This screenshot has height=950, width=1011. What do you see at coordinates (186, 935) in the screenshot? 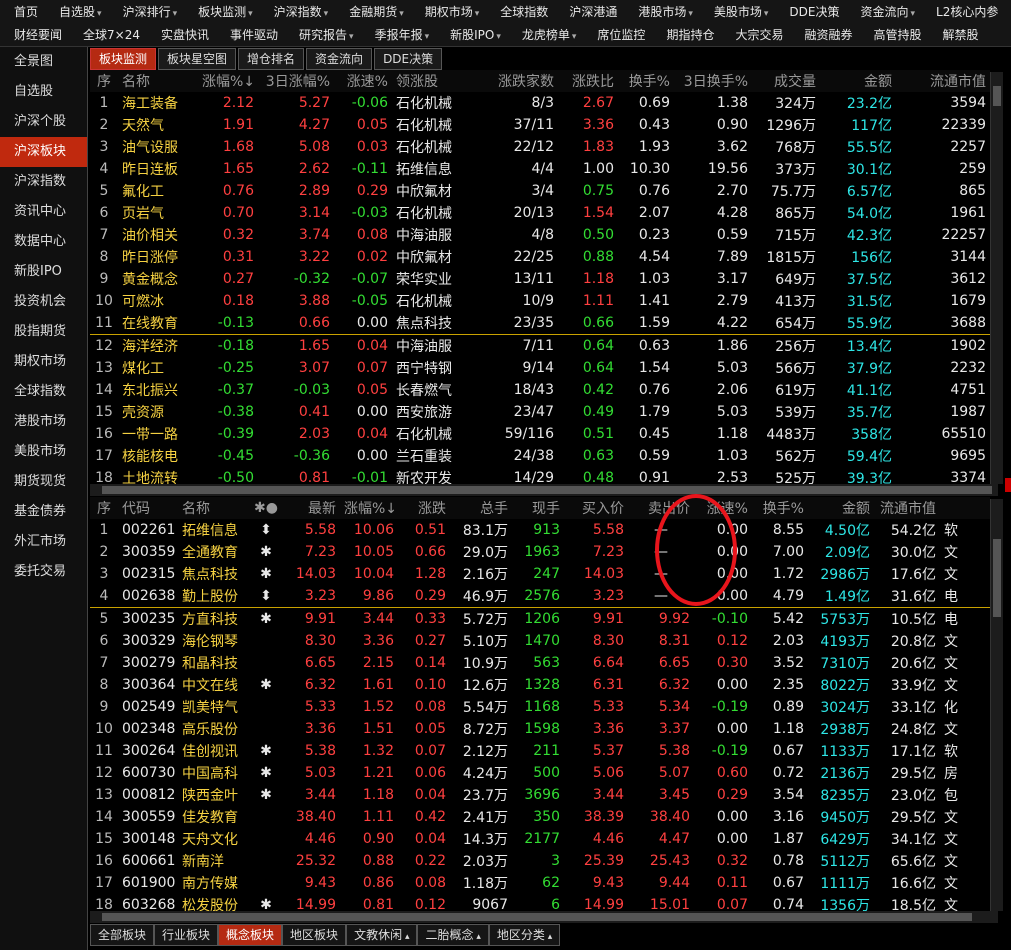
I see `category-tab-1: 行业板块` at bounding box center [186, 935].